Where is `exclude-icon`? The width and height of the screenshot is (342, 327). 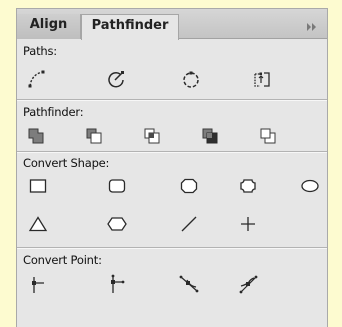
exclude-icon is located at coordinates (210, 136).